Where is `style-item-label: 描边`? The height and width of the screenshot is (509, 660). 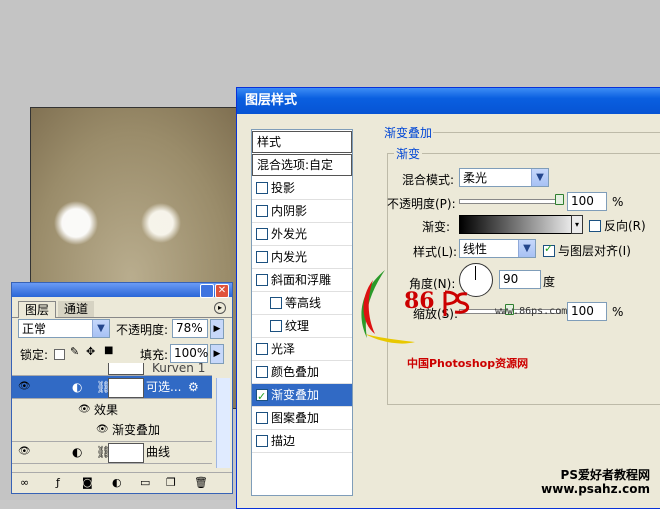 style-item-label: 描边 is located at coordinates (283, 441).